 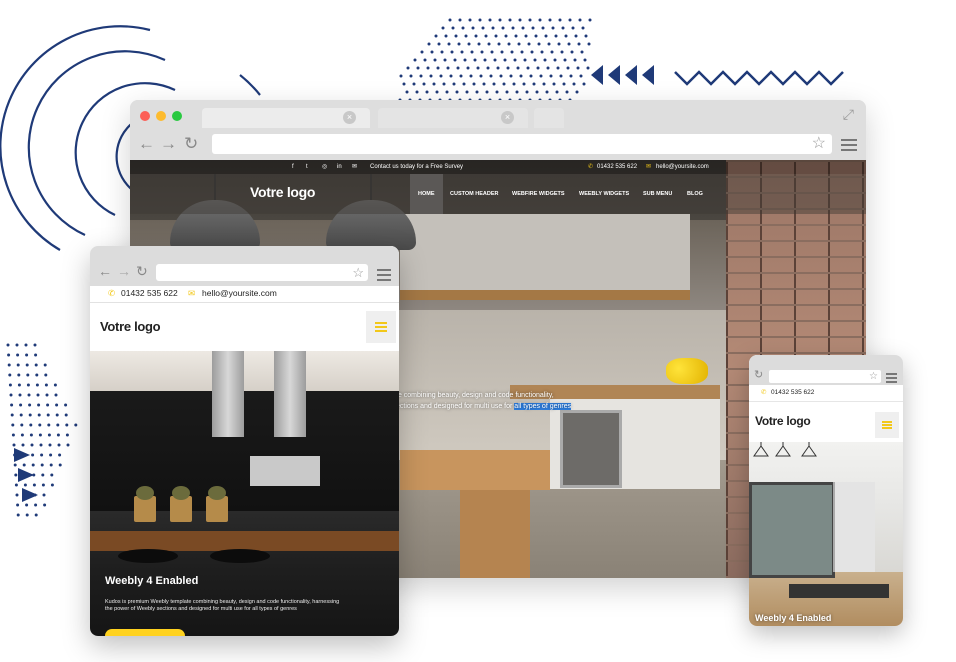 I want to click on tablet-browser-chrome: ← → ↻ ☆, so click(x=244, y=266).